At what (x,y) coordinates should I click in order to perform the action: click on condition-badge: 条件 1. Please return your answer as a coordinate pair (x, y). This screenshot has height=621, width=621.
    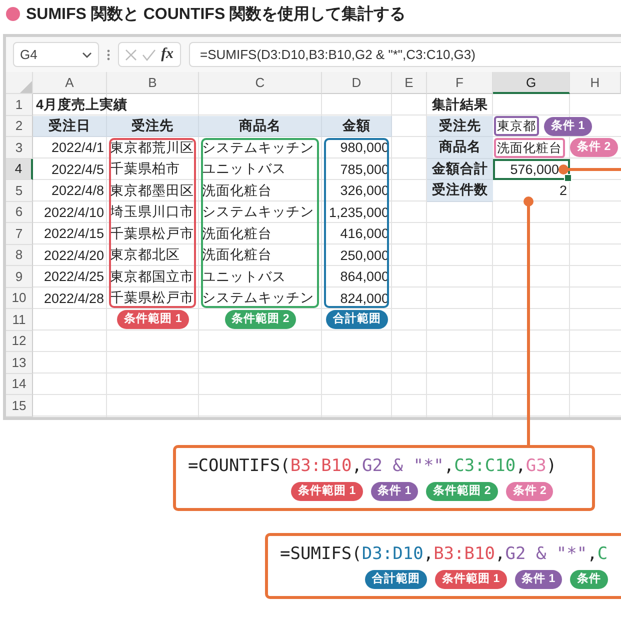
    Looking at the image, I should click on (568, 126).